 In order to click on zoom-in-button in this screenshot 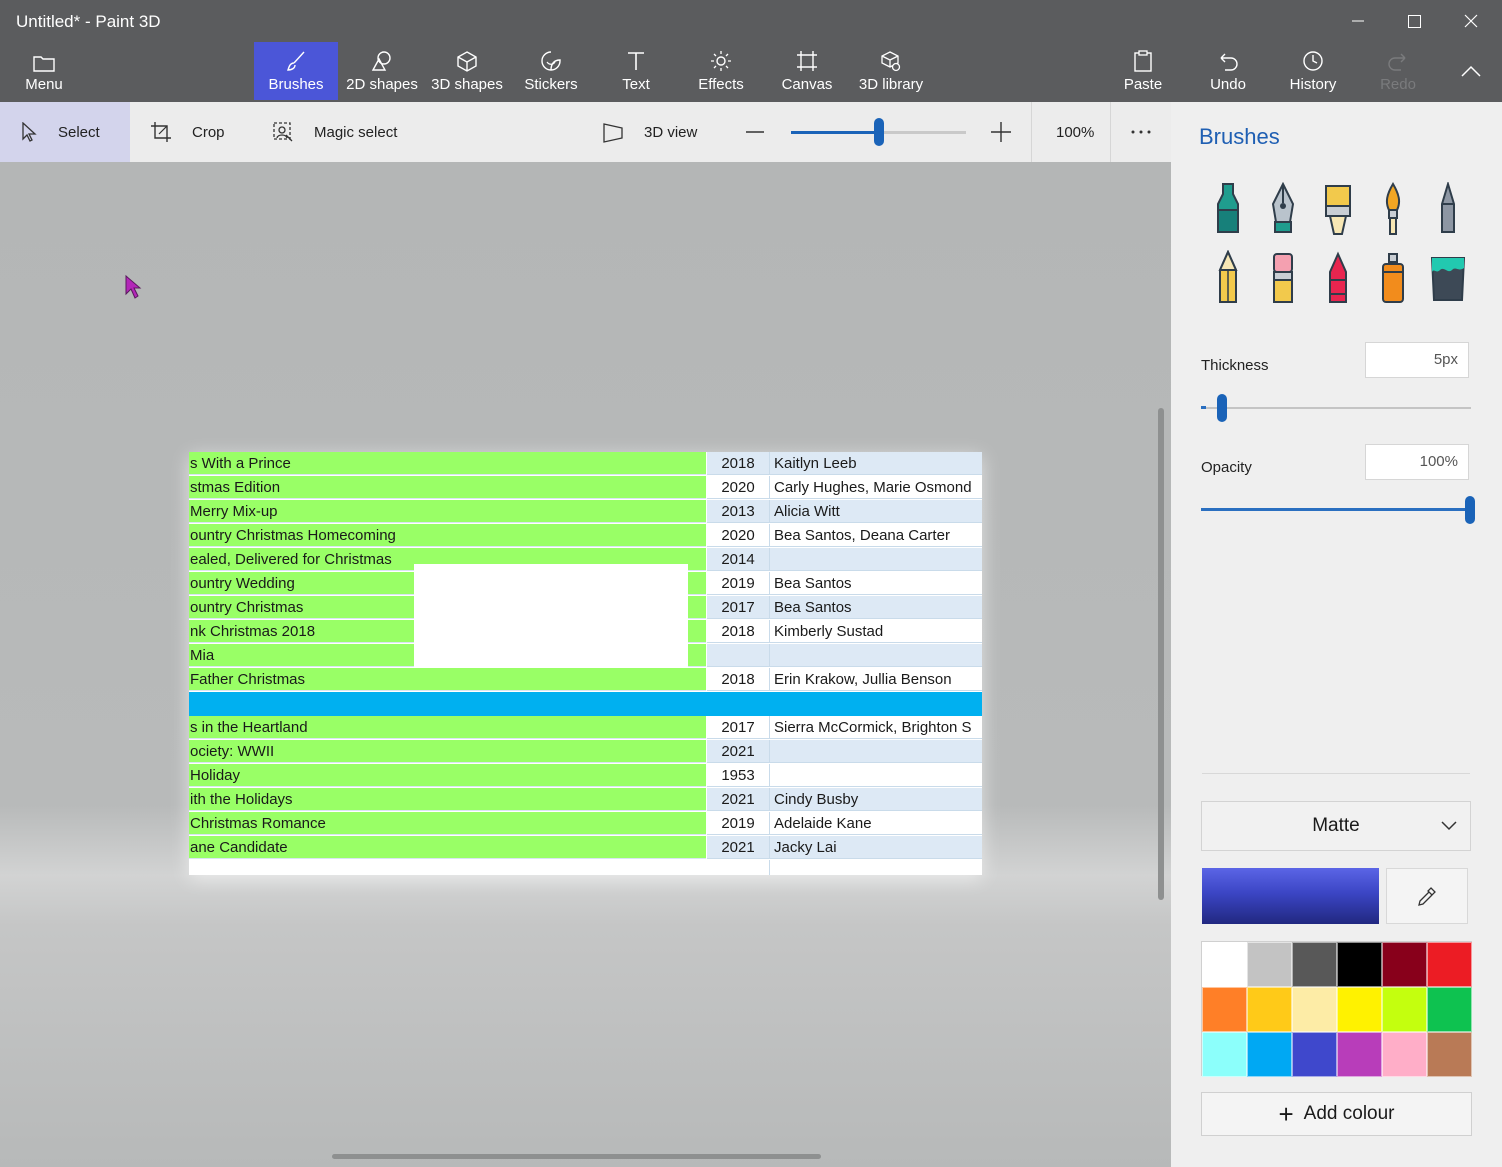, I will do `click(1011, 132)`.